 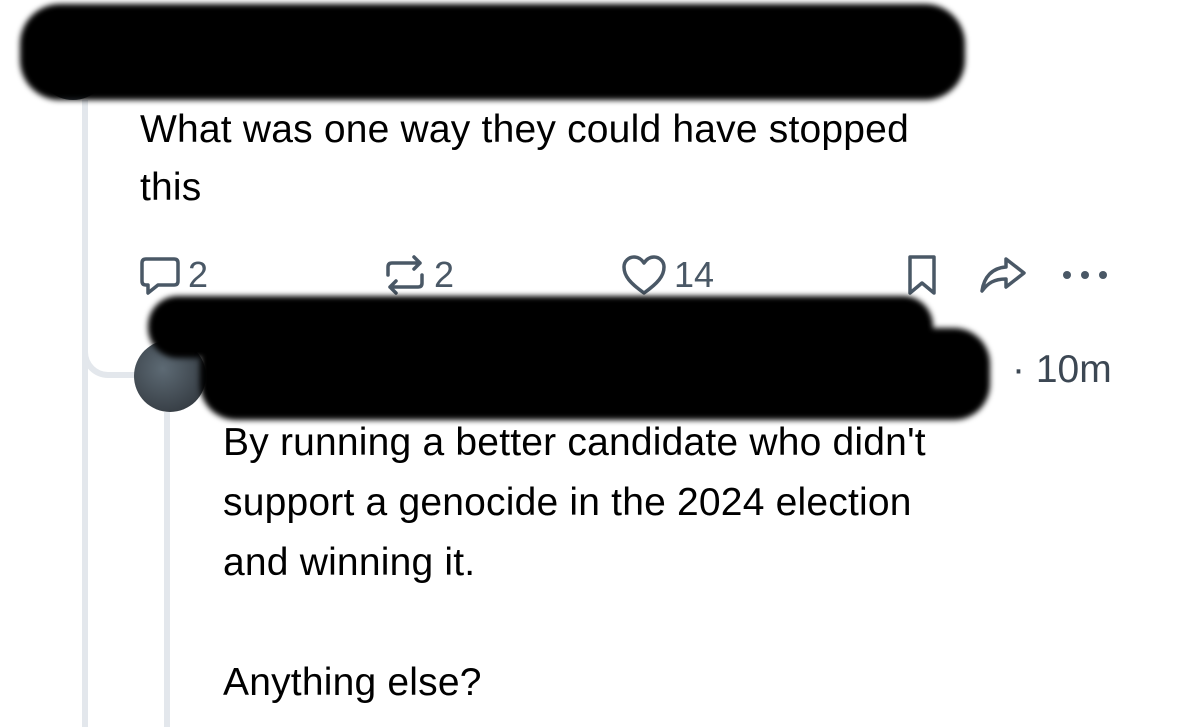 I want to click on more-button, so click(x=1085, y=275).